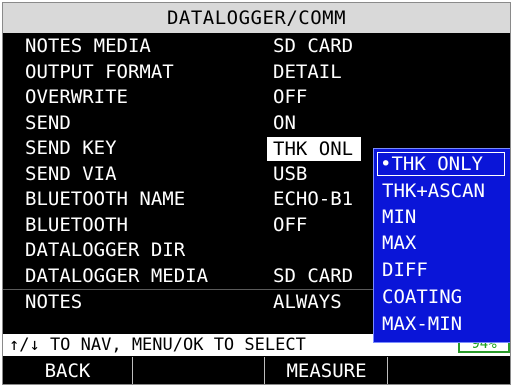 The image size is (513, 387). I want to click on row-label: SEND KEY, so click(71, 148).